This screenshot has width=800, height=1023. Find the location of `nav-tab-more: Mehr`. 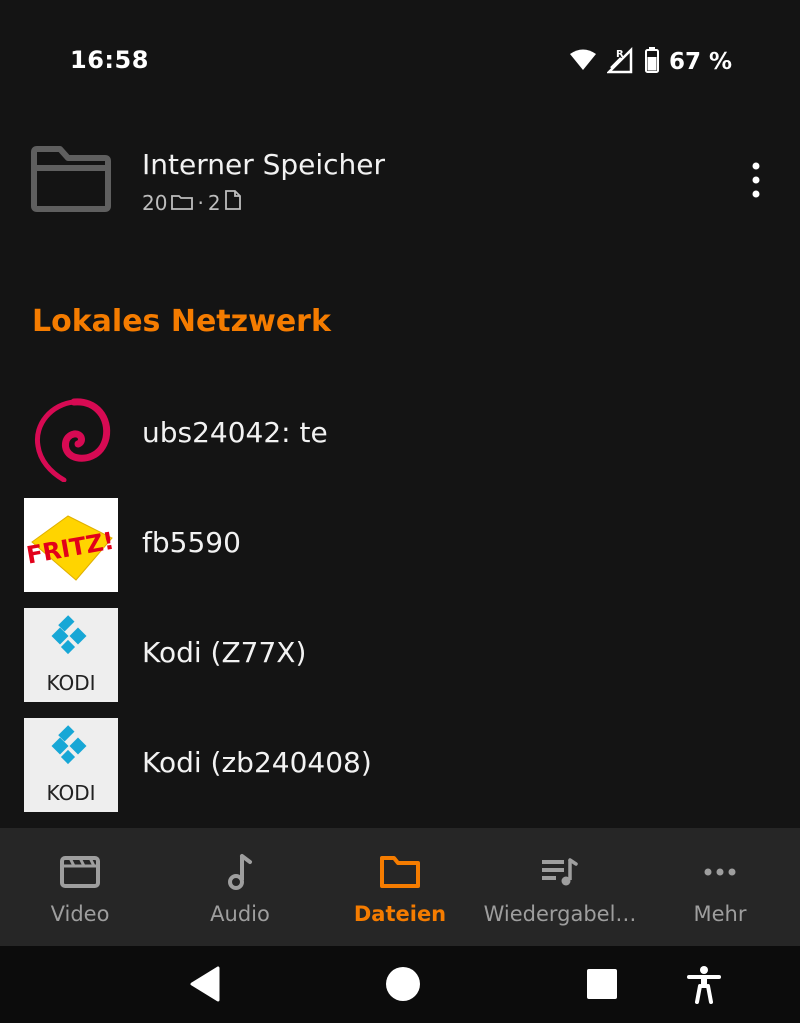

nav-tab-more: Mehr is located at coordinates (720, 887).